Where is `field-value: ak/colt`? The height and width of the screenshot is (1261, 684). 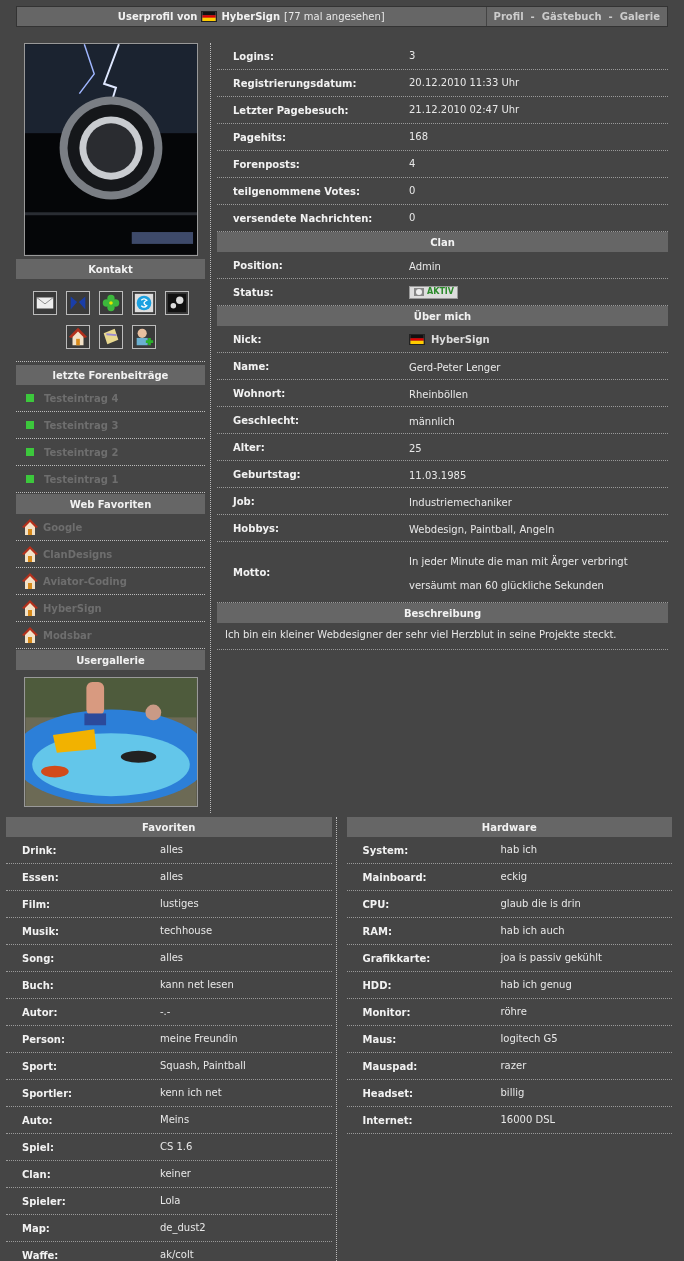 field-value: ak/colt is located at coordinates (177, 1255).